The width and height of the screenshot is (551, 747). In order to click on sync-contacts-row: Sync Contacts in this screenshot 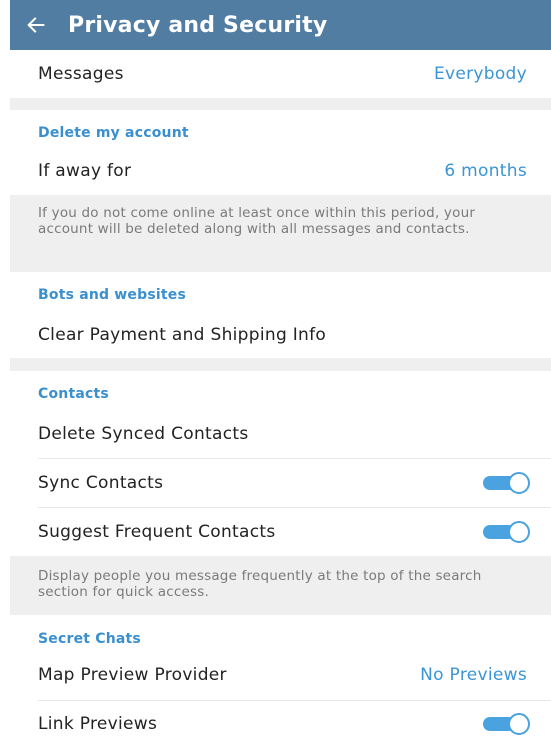, I will do `click(280, 483)`.